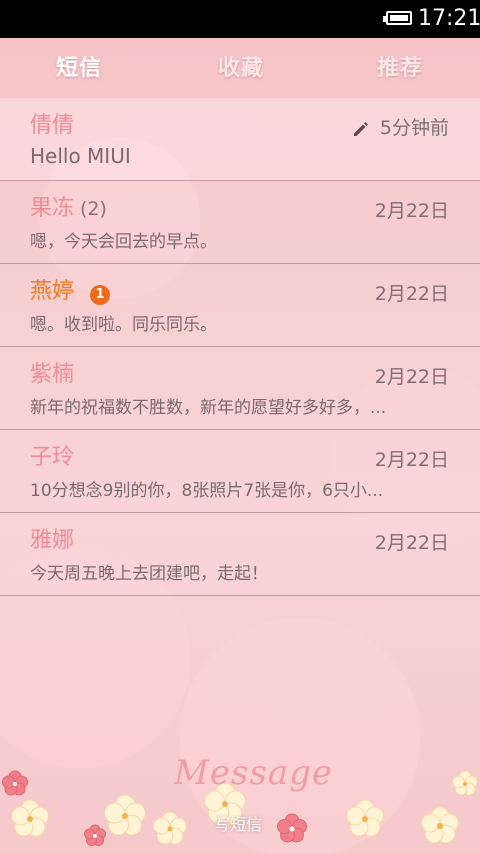 The image size is (480, 854). What do you see at coordinates (52, 540) in the screenshot?
I see `contact-name: 雅娜` at bounding box center [52, 540].